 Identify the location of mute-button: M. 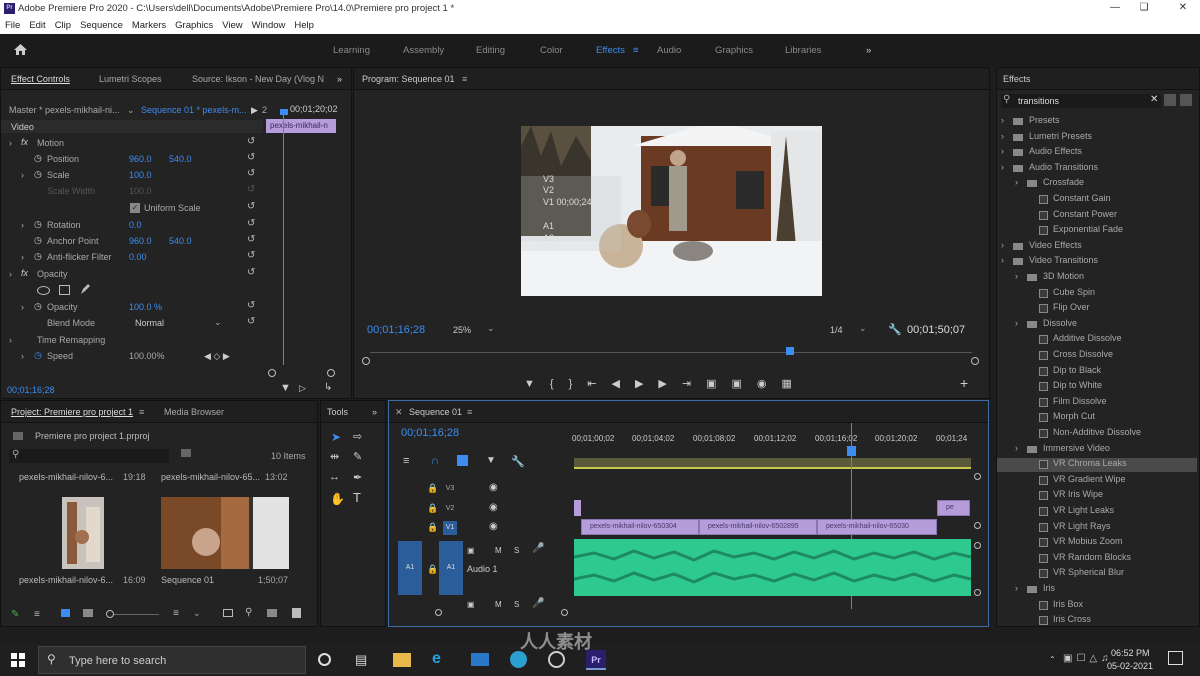
(498, 604).